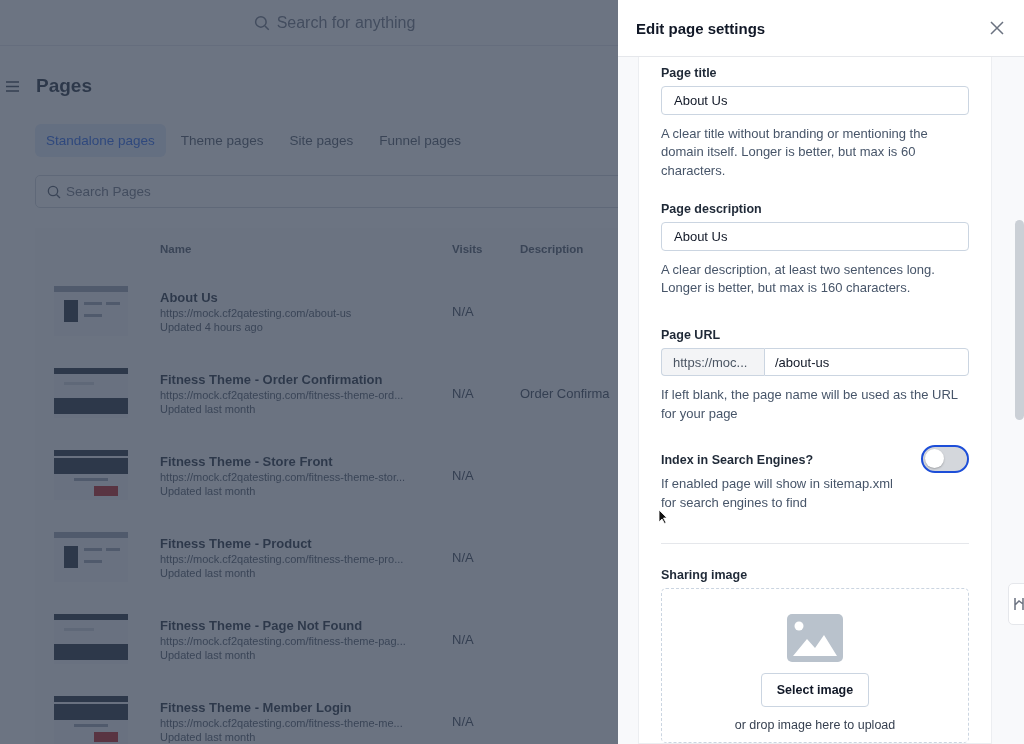 Image resolution: width=1024 pixels, height=744 pixels. I want to click on help-text: If left blank, the page name will be used as the URL for your page, so click(810, 404).